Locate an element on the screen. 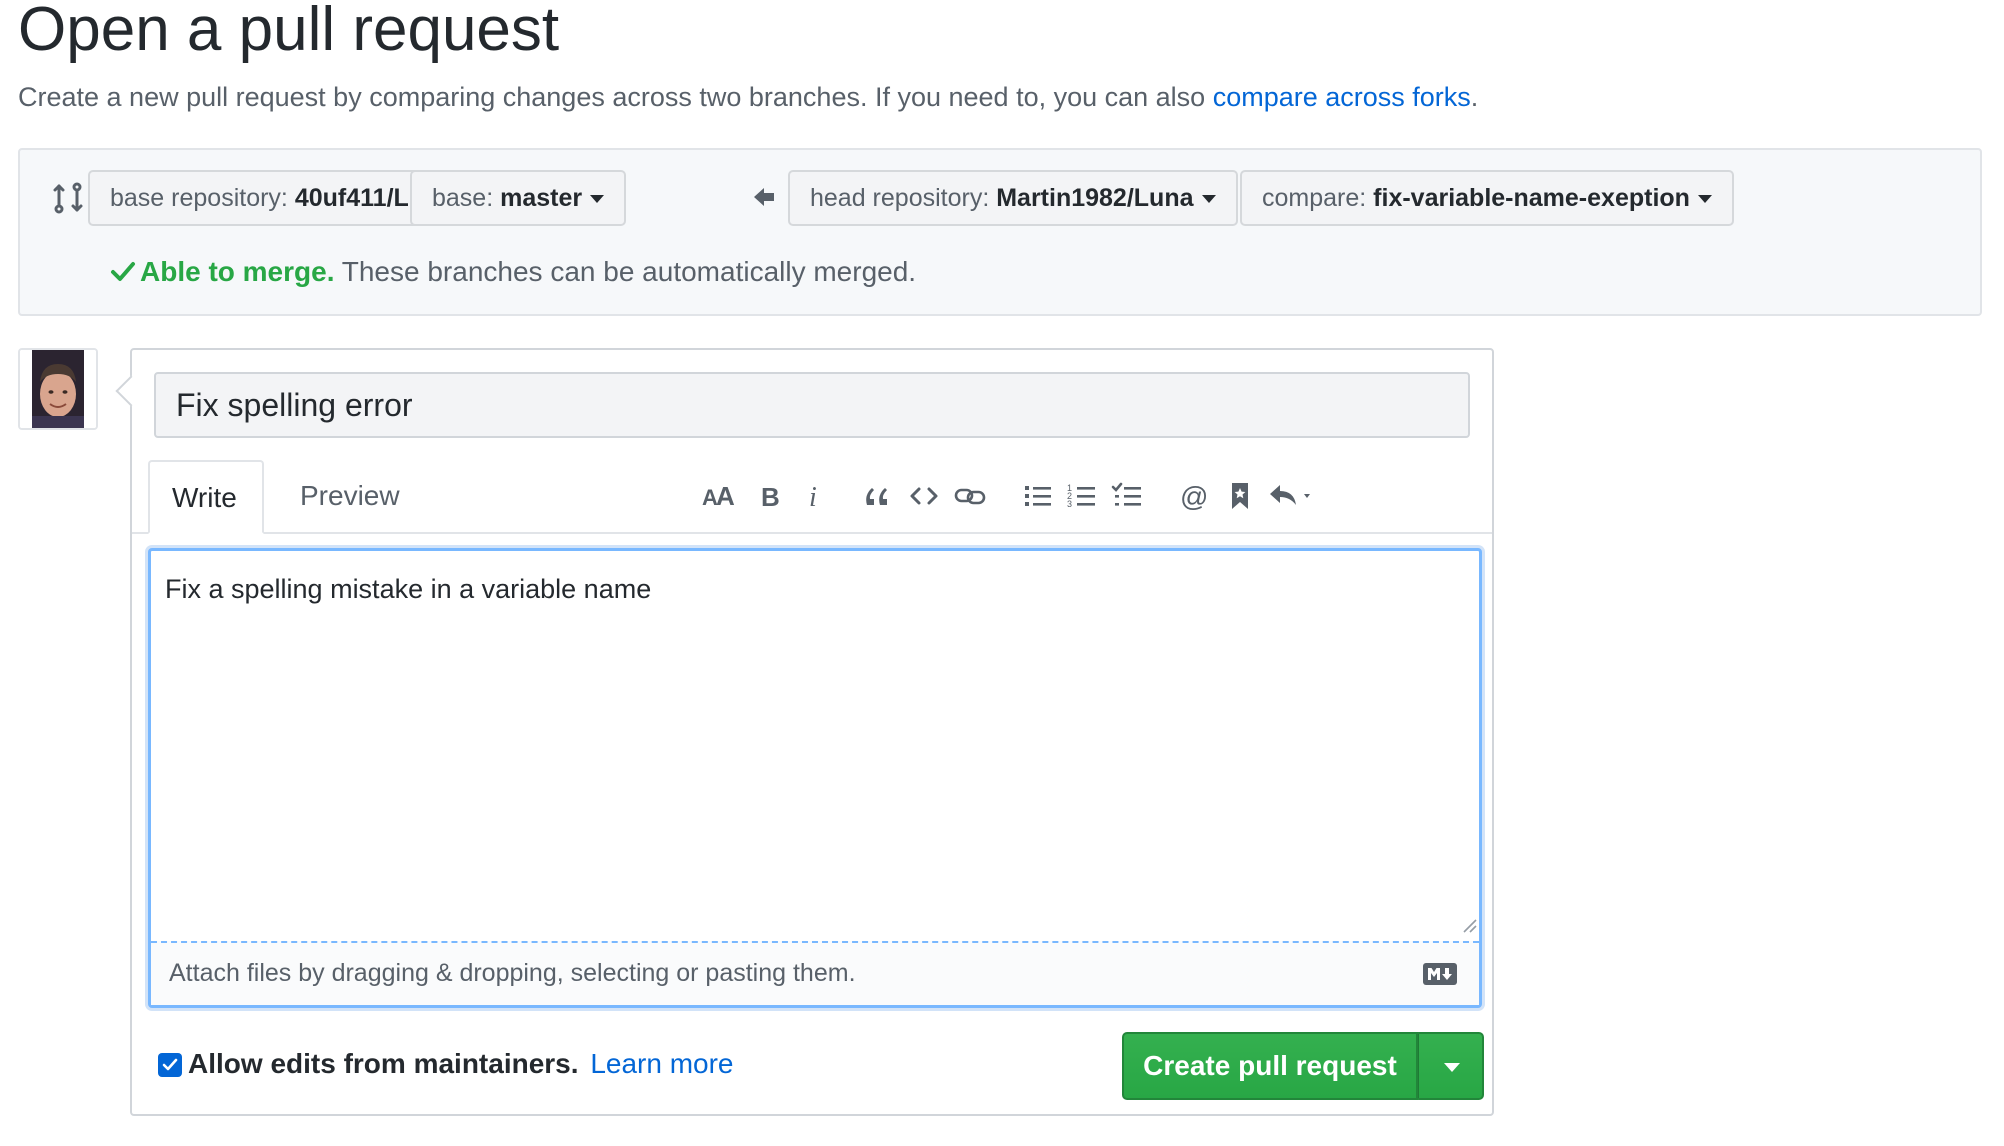  svg-text: A is located at coordinates (725, 496).